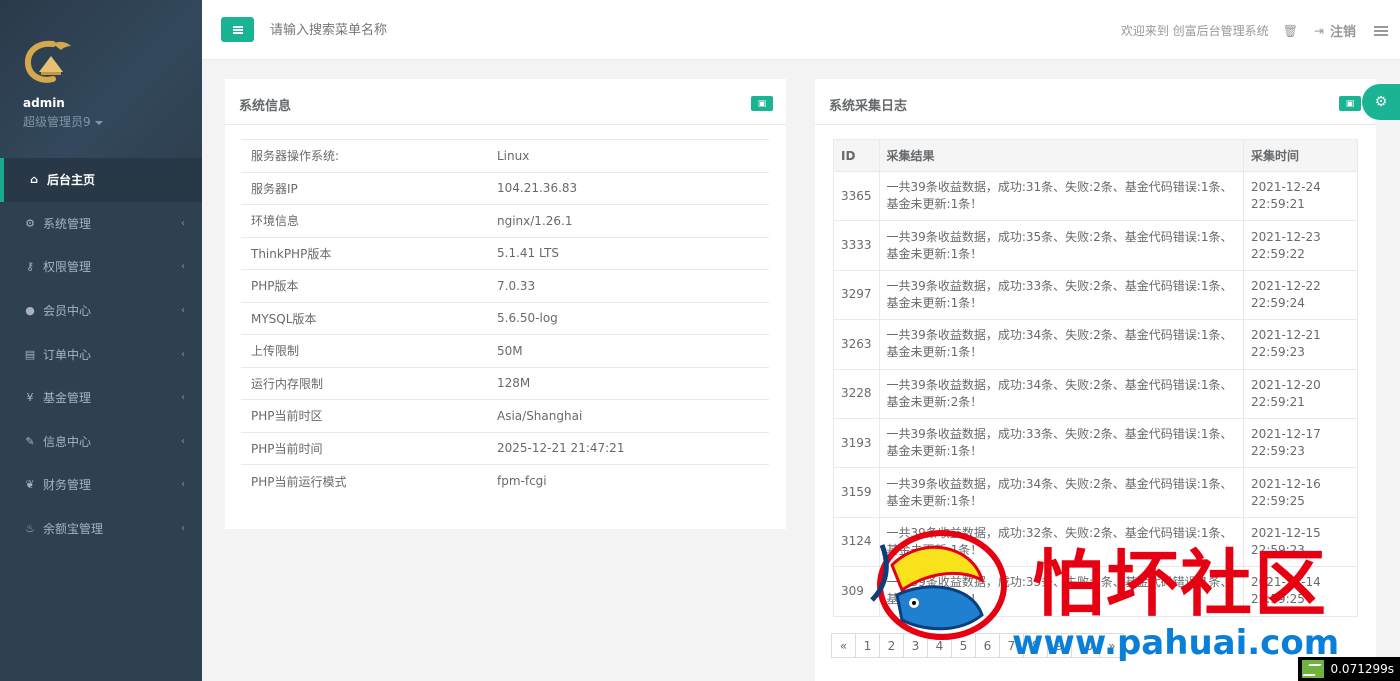 Image resolution: width=1400 pixels, height=681 pixels. Describe the element at coordinates (1300, 344) in the screenshot. I see `log-time: 2021-12-21 22:59:23` at that location.